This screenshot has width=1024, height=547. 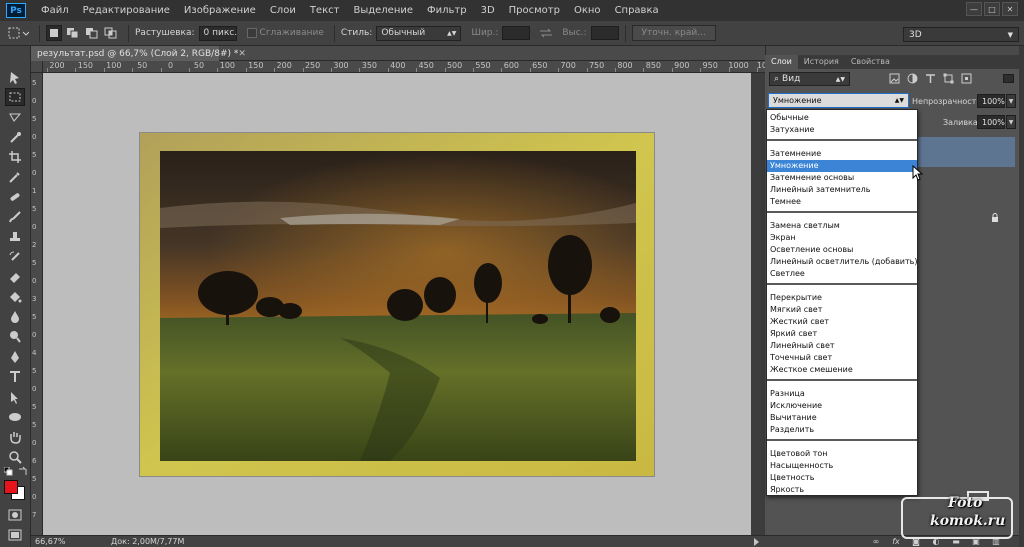 What do you see at coordinates (516, 33) in the screenshot?
I see `width-input` at bounding box center [516, 33].